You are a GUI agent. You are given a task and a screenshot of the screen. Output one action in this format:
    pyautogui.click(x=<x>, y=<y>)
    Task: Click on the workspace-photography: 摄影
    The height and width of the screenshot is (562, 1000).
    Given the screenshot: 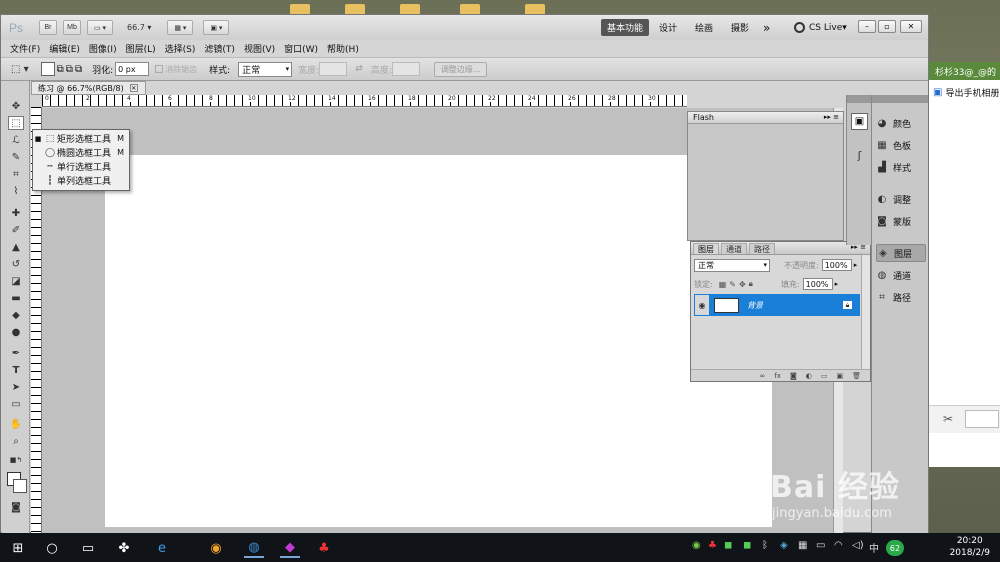 What is the action you would take?
    pyautogui.click(x=740, y=27)
    